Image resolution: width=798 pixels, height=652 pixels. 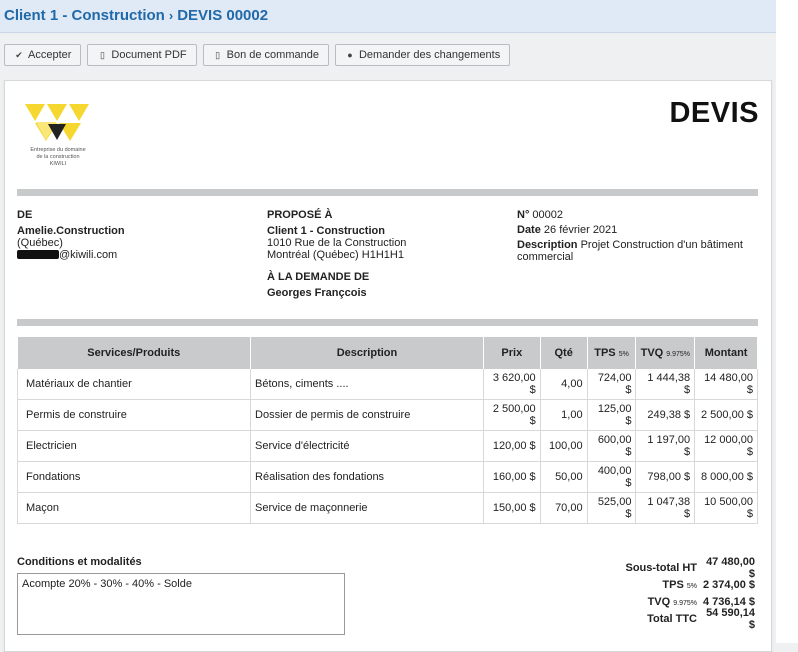 I want to click on cell-price: 2 500,00 $, so click(x=512, y=415).